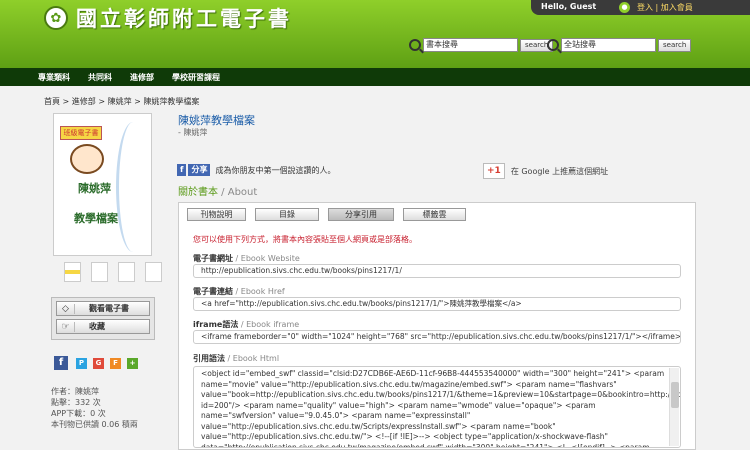 The width and height of the screenshot is (750, 450). What do you see at coordinates (361, 214) in the screenshot?
I see `tab-share-embed: 分享引用` at bounding box center [361, 214].